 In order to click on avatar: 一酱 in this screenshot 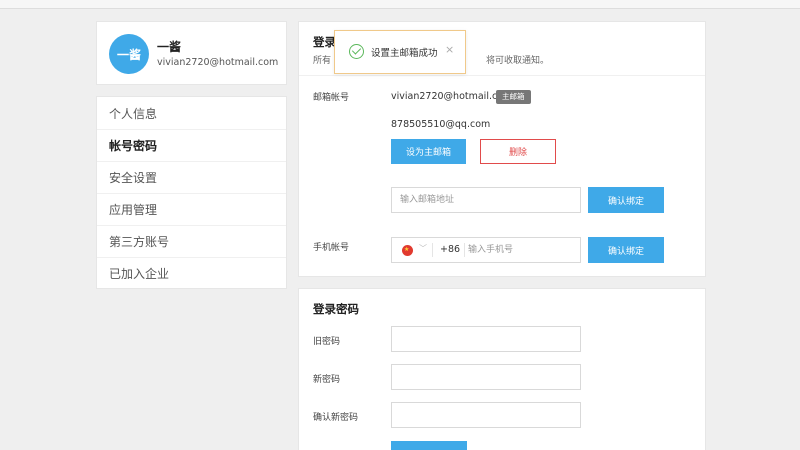, I will do `click(129, 54)`.